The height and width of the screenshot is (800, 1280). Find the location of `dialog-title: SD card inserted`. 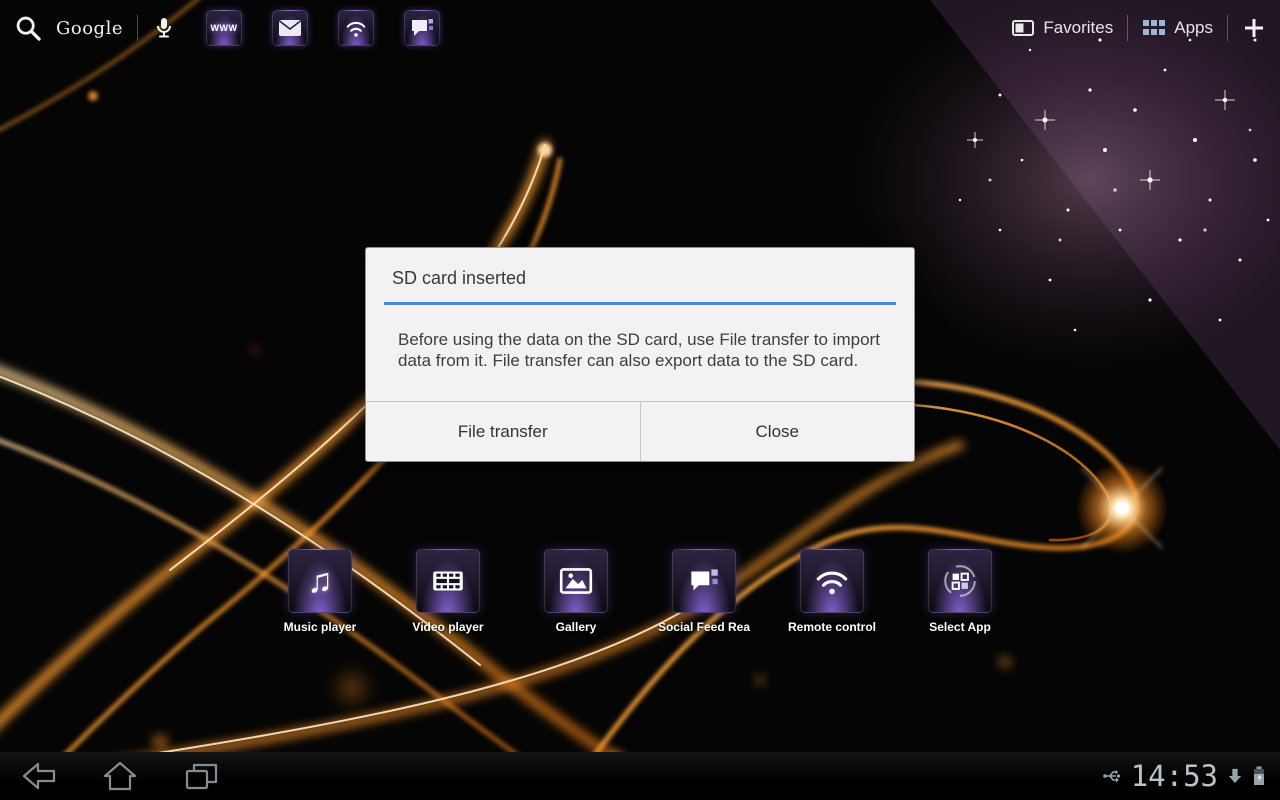

dialog-title: SD card inserted is located at coordinates (459, 278).